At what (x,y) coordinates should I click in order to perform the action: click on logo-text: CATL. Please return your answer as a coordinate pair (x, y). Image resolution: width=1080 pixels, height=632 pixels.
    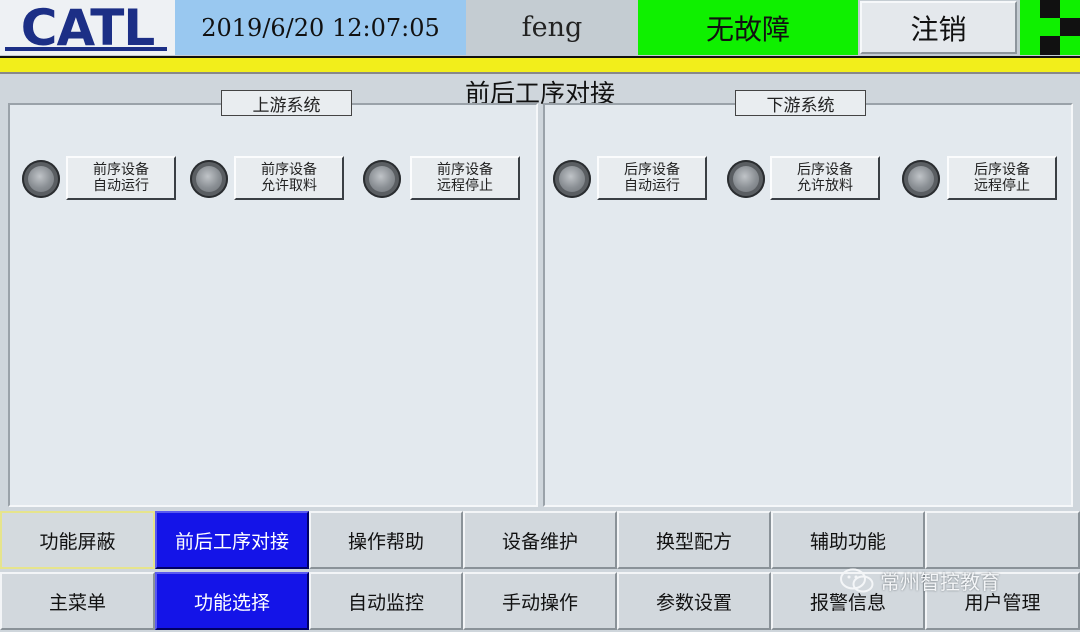
    Looking at the image, I should click on (87, 28).